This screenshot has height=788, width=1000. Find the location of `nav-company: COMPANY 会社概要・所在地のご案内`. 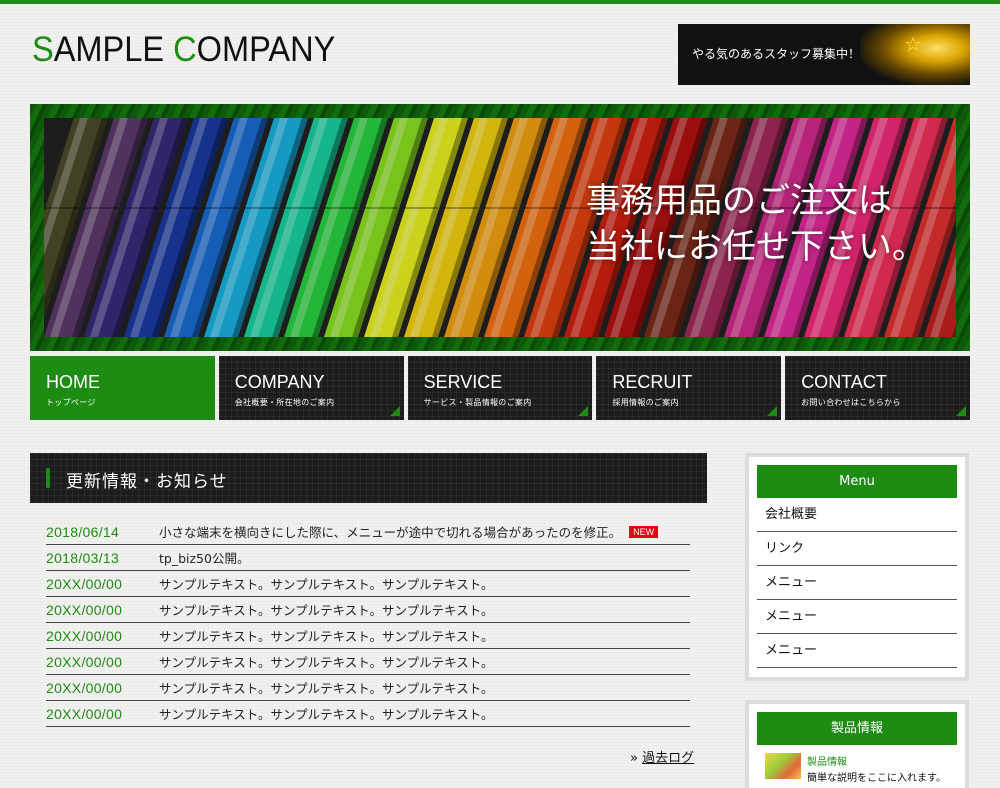

nav-company: COMPANY 会社概要・所在地のご案内 is located at coordinates (311, 388).